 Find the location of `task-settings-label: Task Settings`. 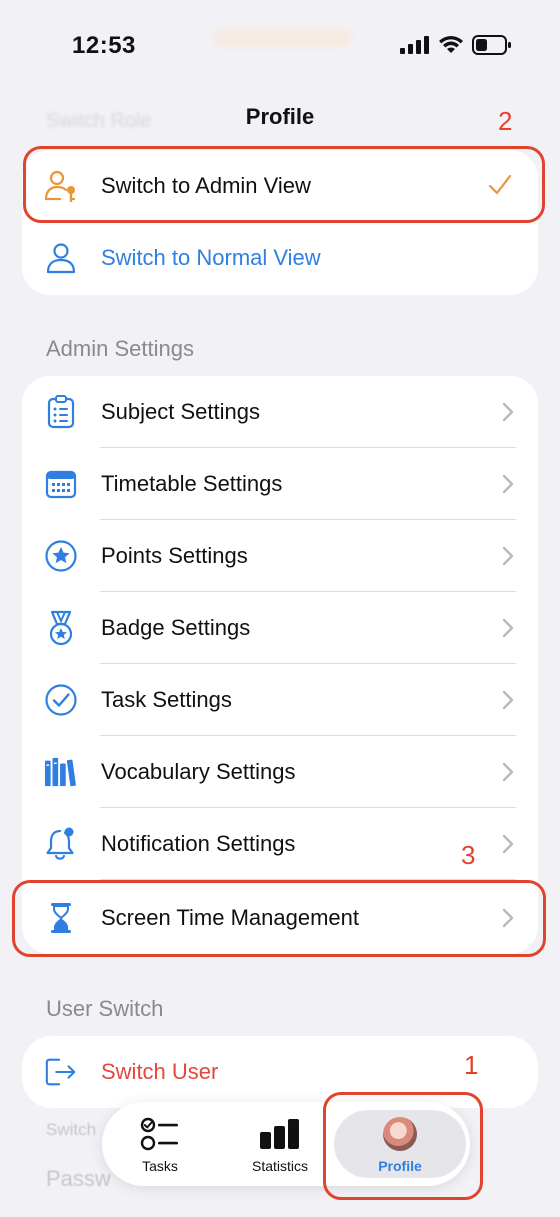

task-settings-label: Task Settings is located at coordinates (166, 699).